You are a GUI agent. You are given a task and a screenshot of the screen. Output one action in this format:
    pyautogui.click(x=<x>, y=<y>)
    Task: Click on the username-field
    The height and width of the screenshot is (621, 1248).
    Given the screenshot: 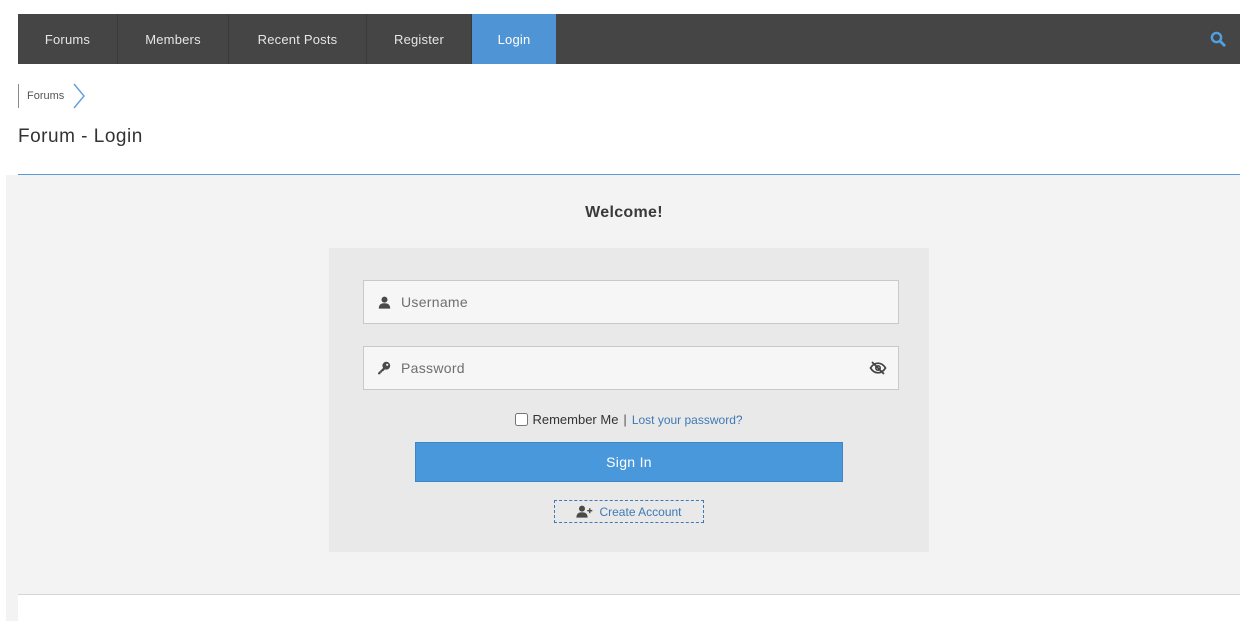 What is the action you would take?
    pyautogui.click(x=631, y=302)
    